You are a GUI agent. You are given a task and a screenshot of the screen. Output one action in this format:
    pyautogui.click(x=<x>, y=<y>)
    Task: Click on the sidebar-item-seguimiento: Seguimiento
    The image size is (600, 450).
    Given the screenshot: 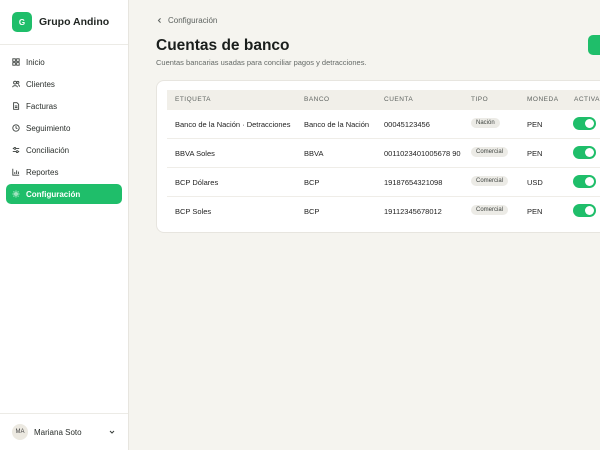 What is the action you would take?
    pyautogui.click(x=64, y=128)
    